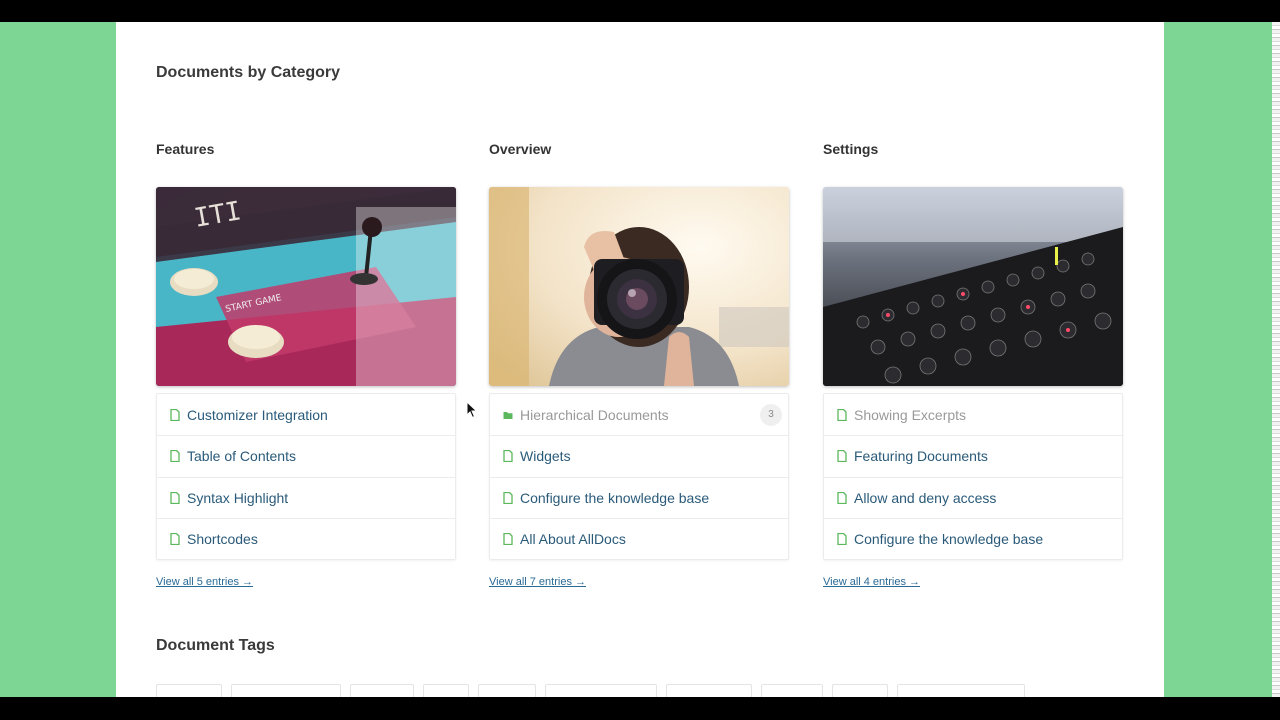 The height and width of the screenshot is (720, 1280). I want to click on tag-cloud, so click(590, 690).